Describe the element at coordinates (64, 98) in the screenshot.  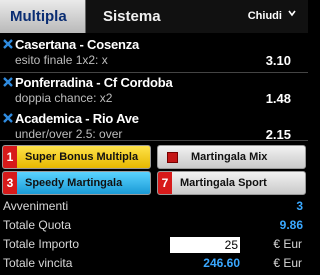
I see `market-name: doppia chance: x2` at that location.